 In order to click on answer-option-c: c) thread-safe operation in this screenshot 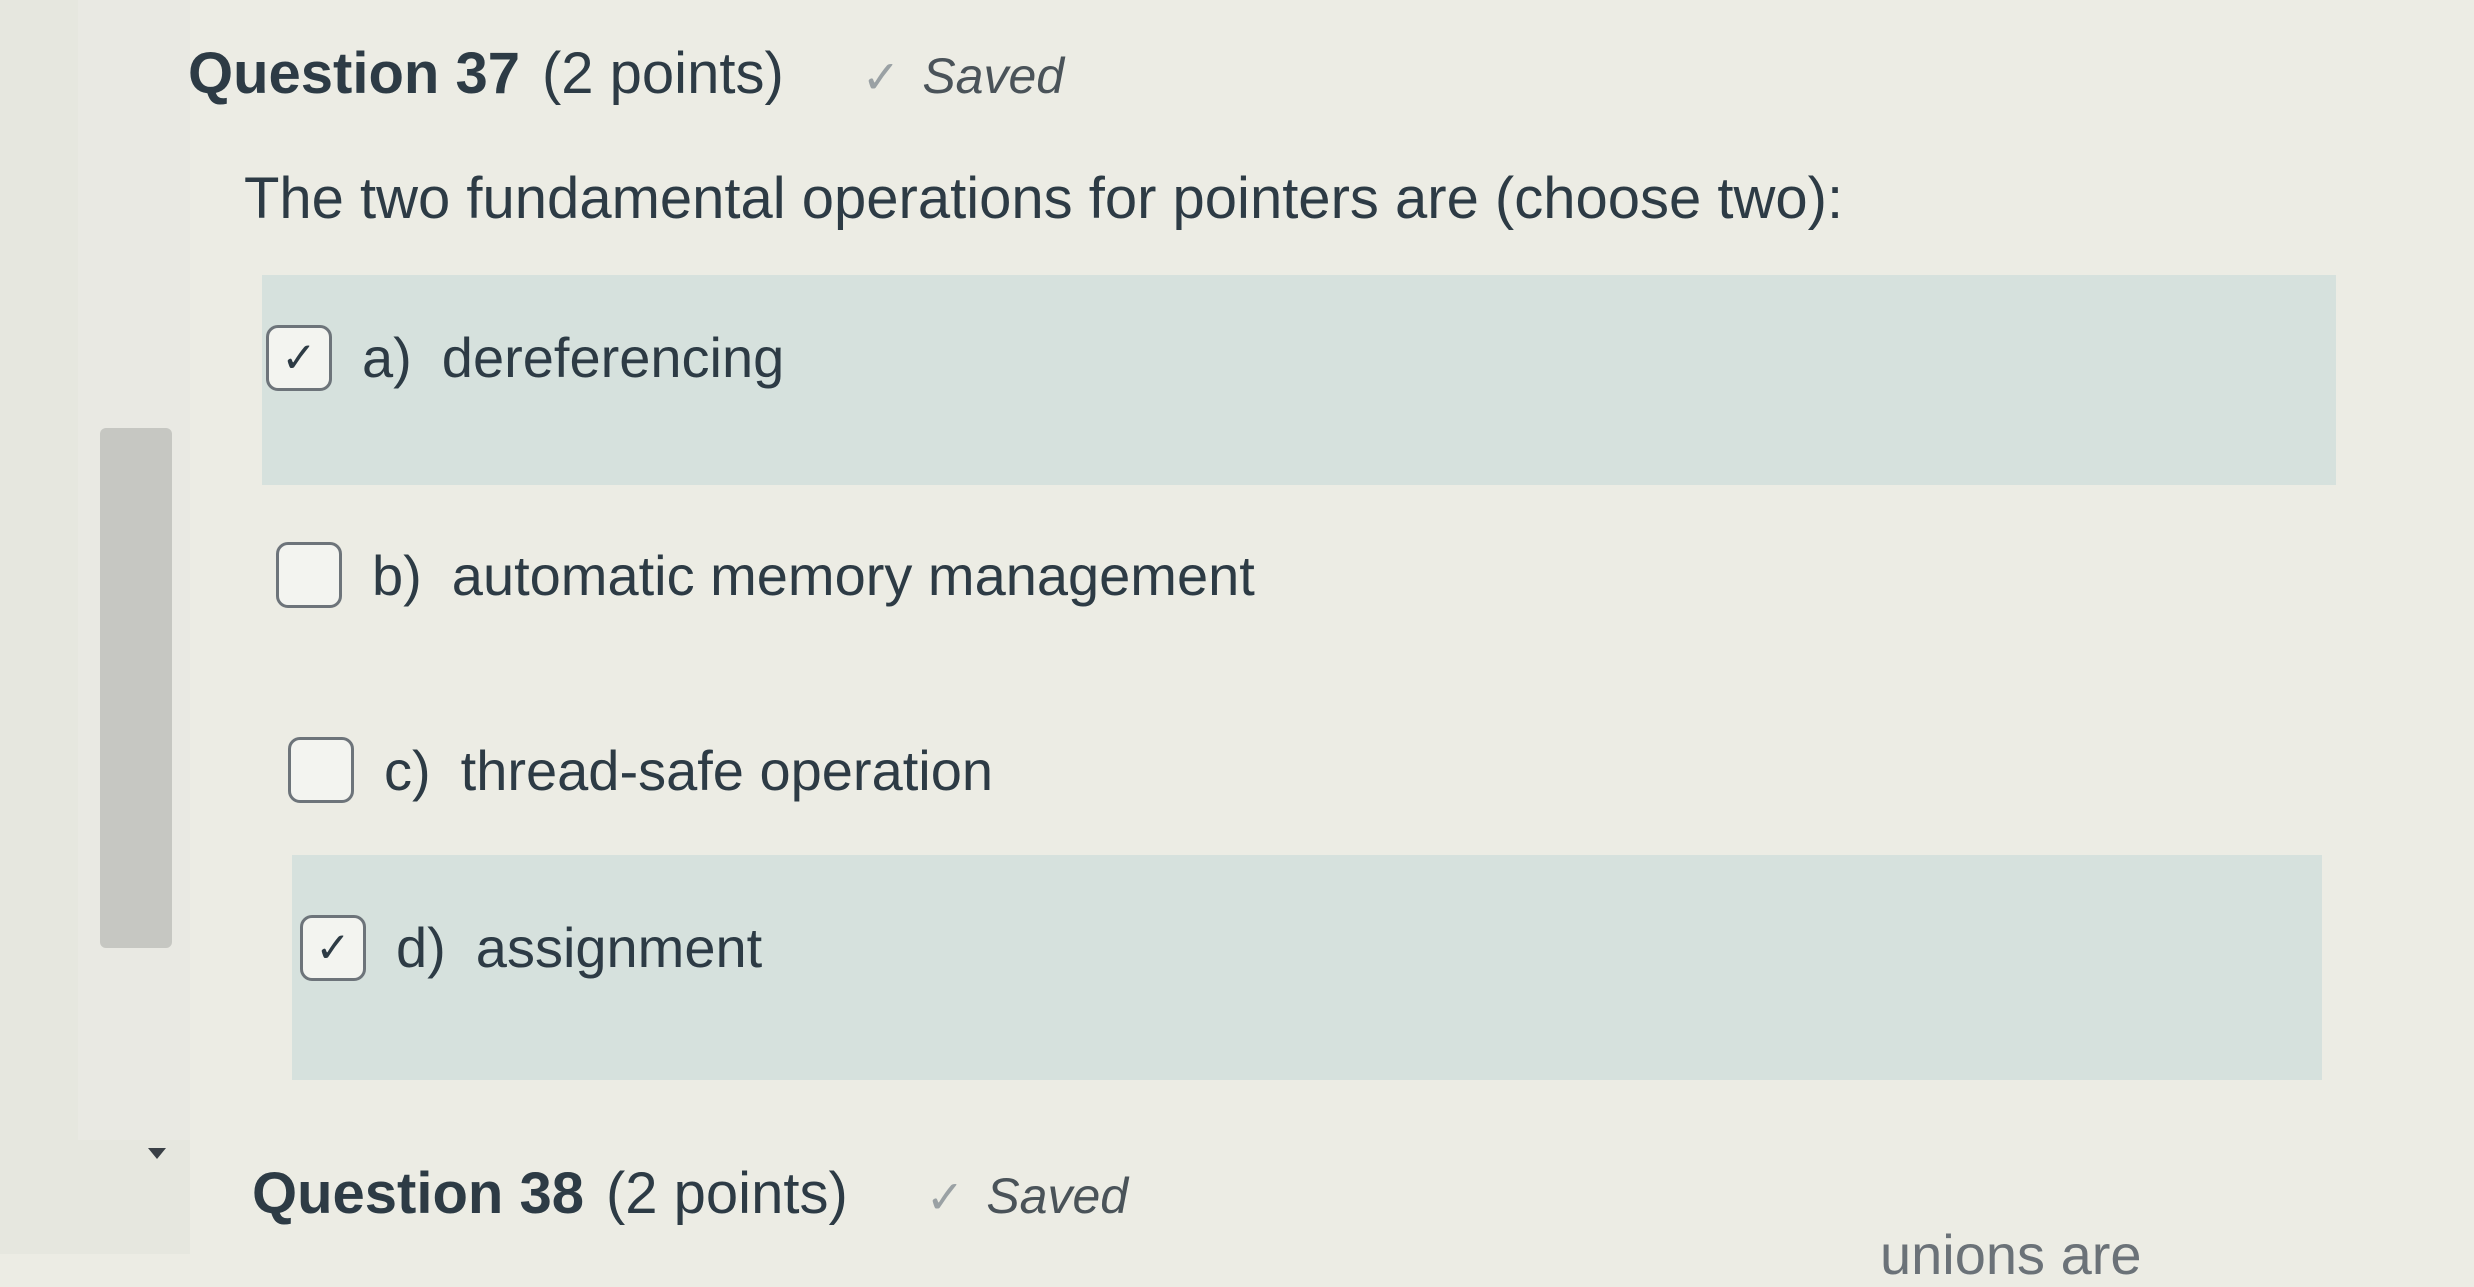, I will do `click(888, 770)`.